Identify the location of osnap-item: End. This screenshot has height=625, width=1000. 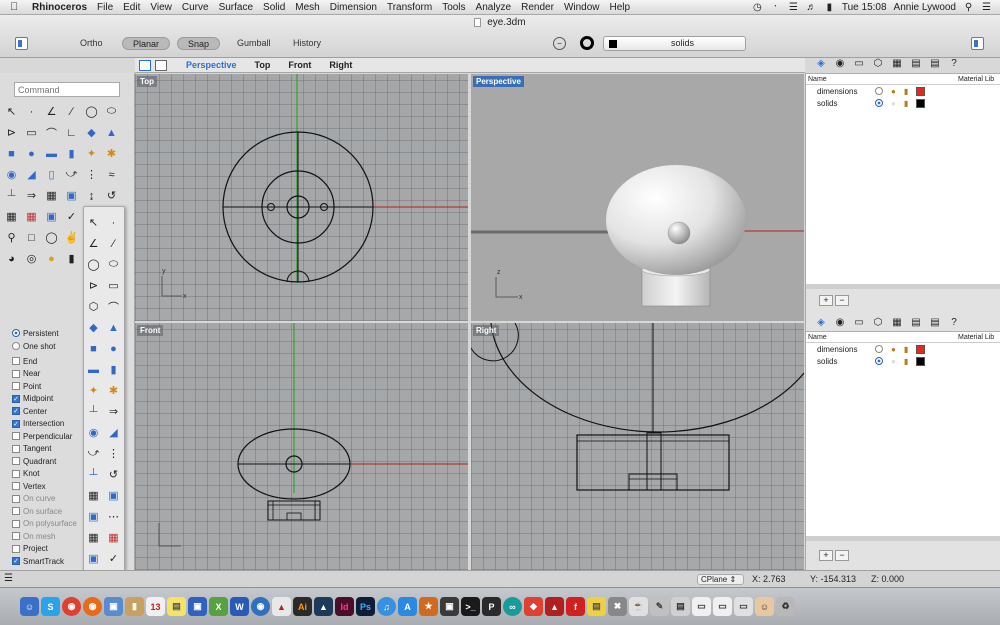
(24, 361).